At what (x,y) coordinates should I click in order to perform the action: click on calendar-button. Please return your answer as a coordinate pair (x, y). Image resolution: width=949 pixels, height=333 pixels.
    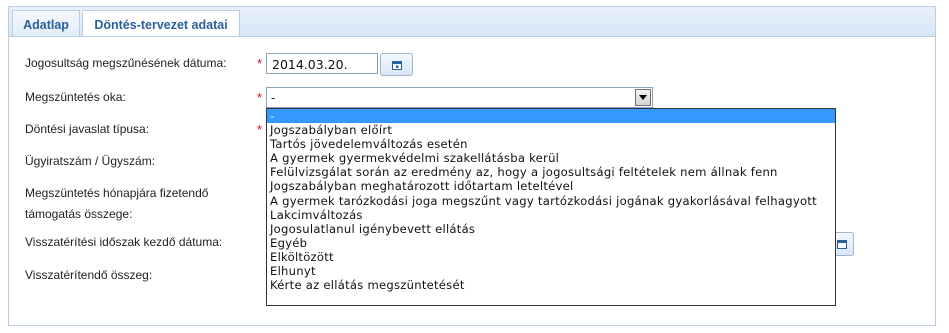
    Looking at the image, I should click on (396, 64).